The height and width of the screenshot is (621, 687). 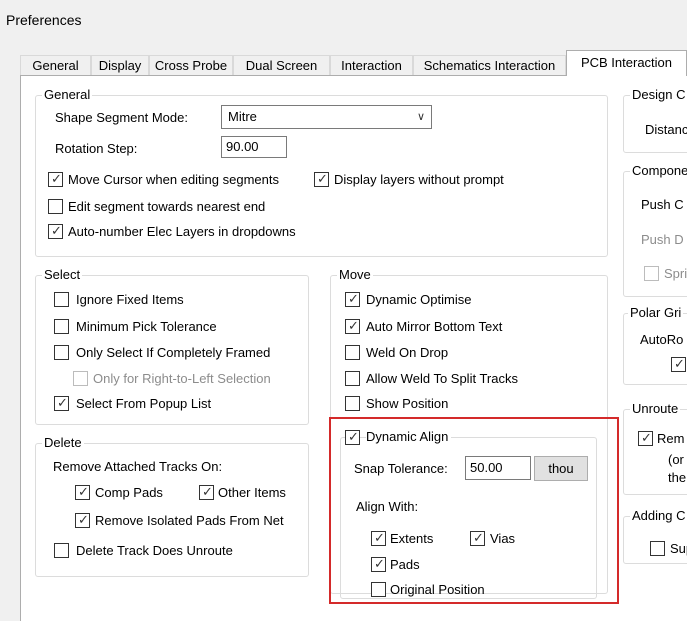 I want to click on rotation-step-input: 90.00, so click(x=254, y=147).